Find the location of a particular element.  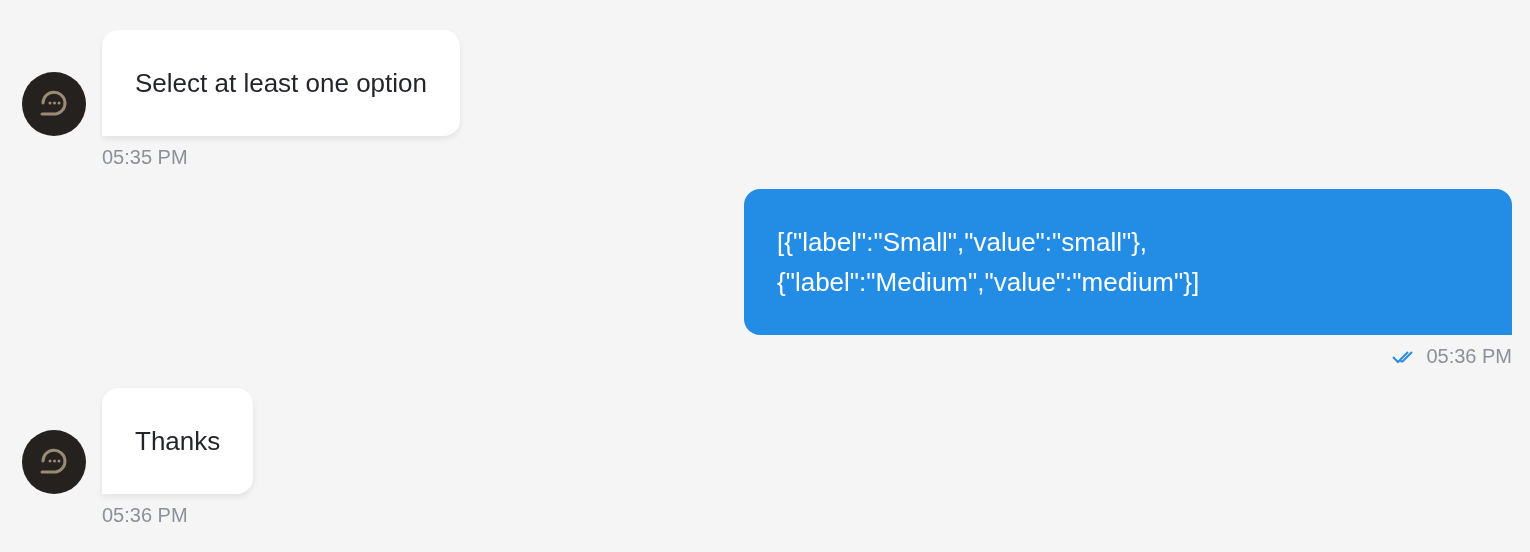

message-bubble: Thanks is located at coordinates (178, 441).